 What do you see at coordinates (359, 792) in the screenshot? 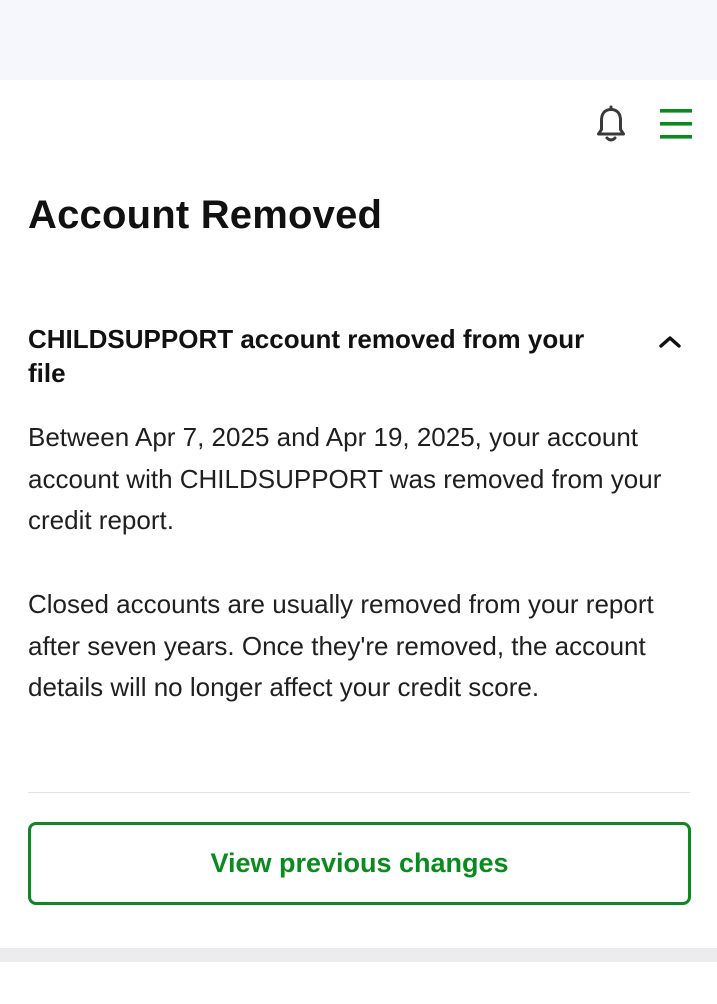
I see `divider` at bounding box center [359, 792].